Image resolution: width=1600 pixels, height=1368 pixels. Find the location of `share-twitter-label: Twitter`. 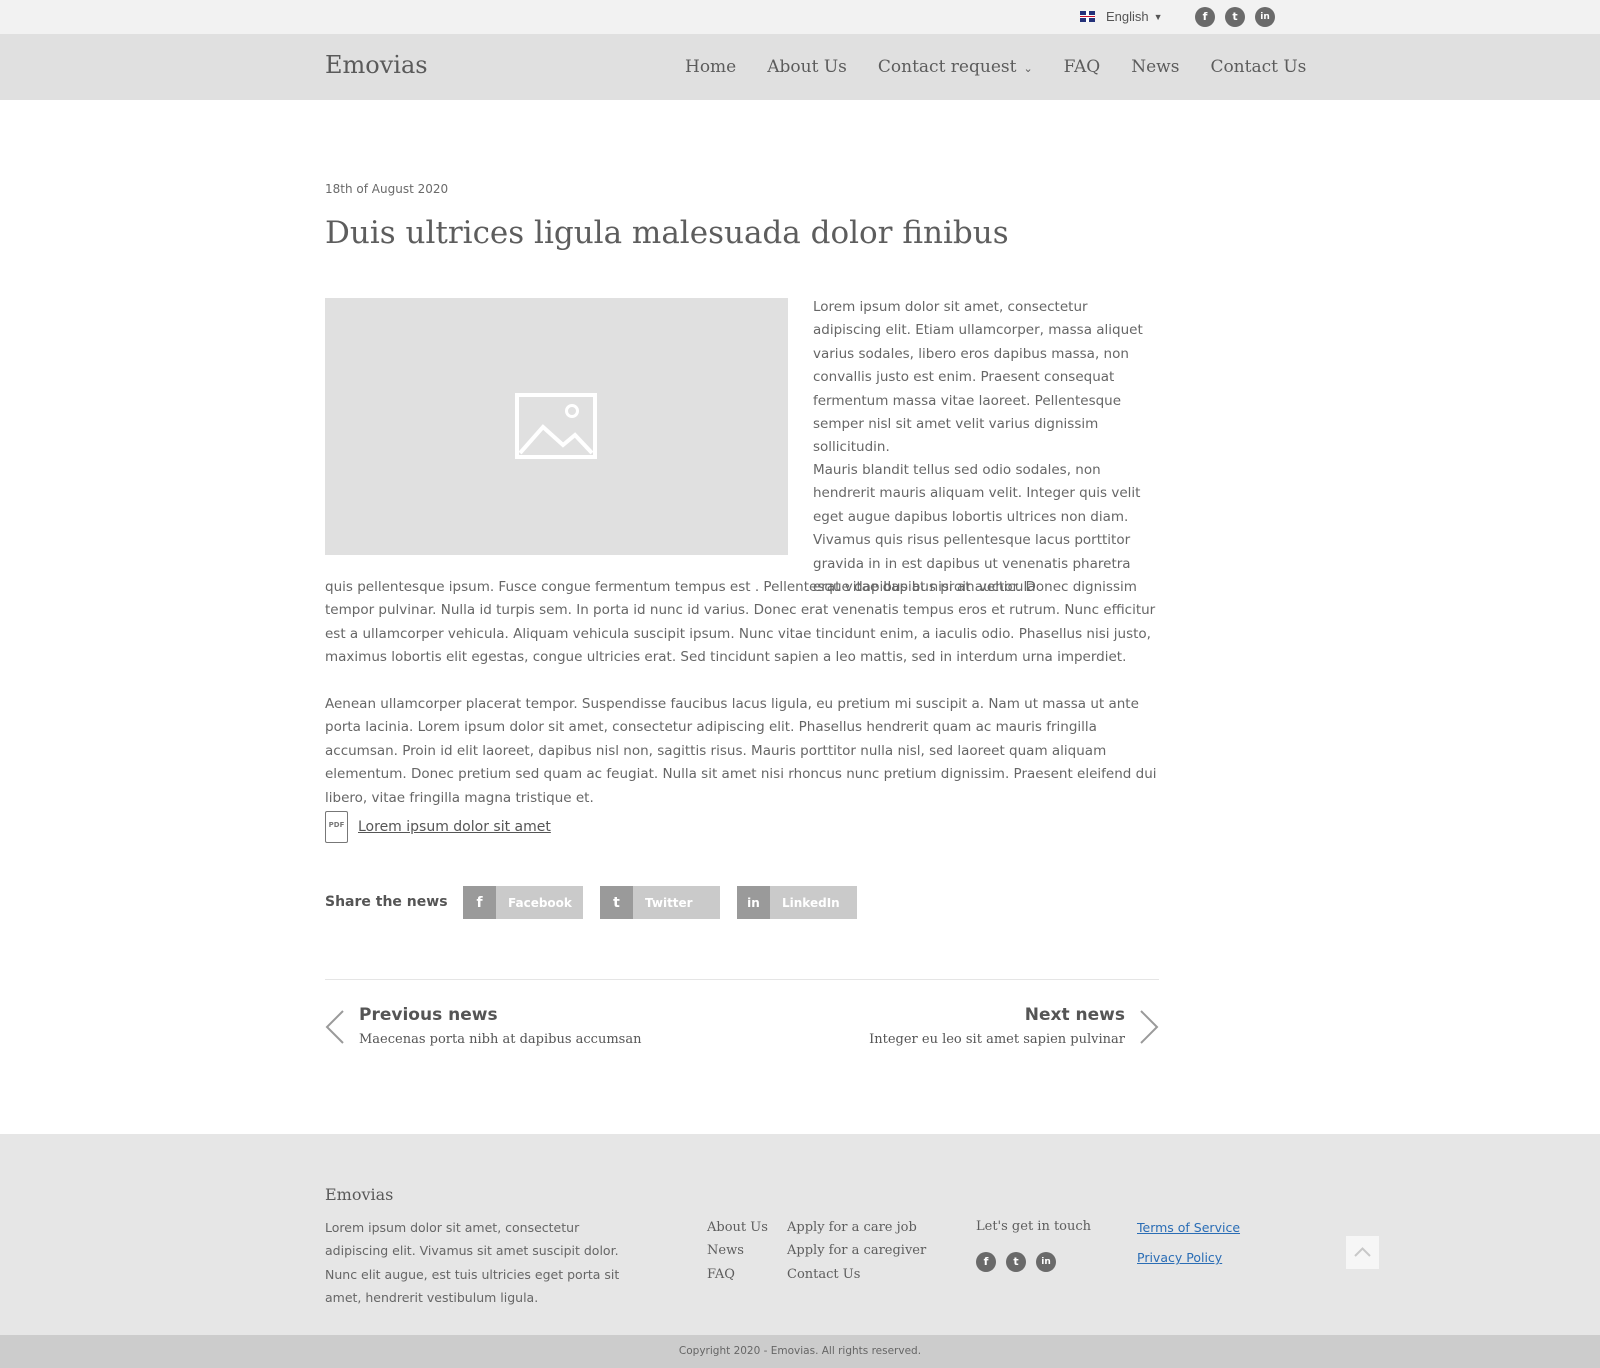

share-twitter-label: Twitter is located at coordinates (669, 902).